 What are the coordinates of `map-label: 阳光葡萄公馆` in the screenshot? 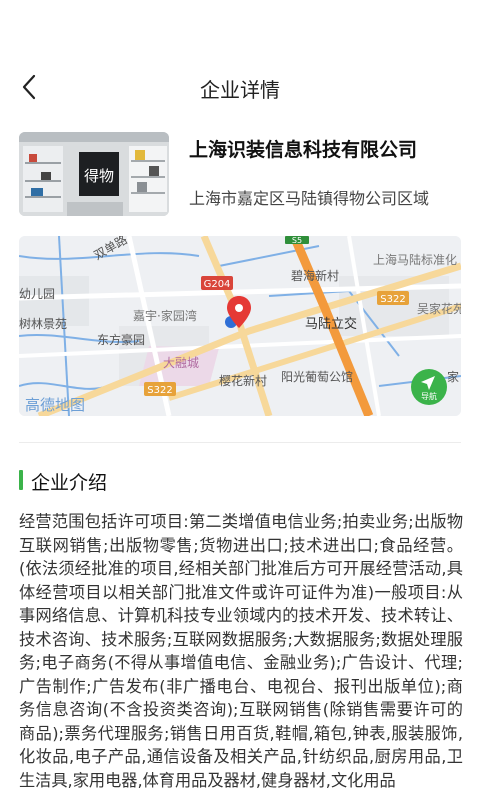 It's located at (317, 376).